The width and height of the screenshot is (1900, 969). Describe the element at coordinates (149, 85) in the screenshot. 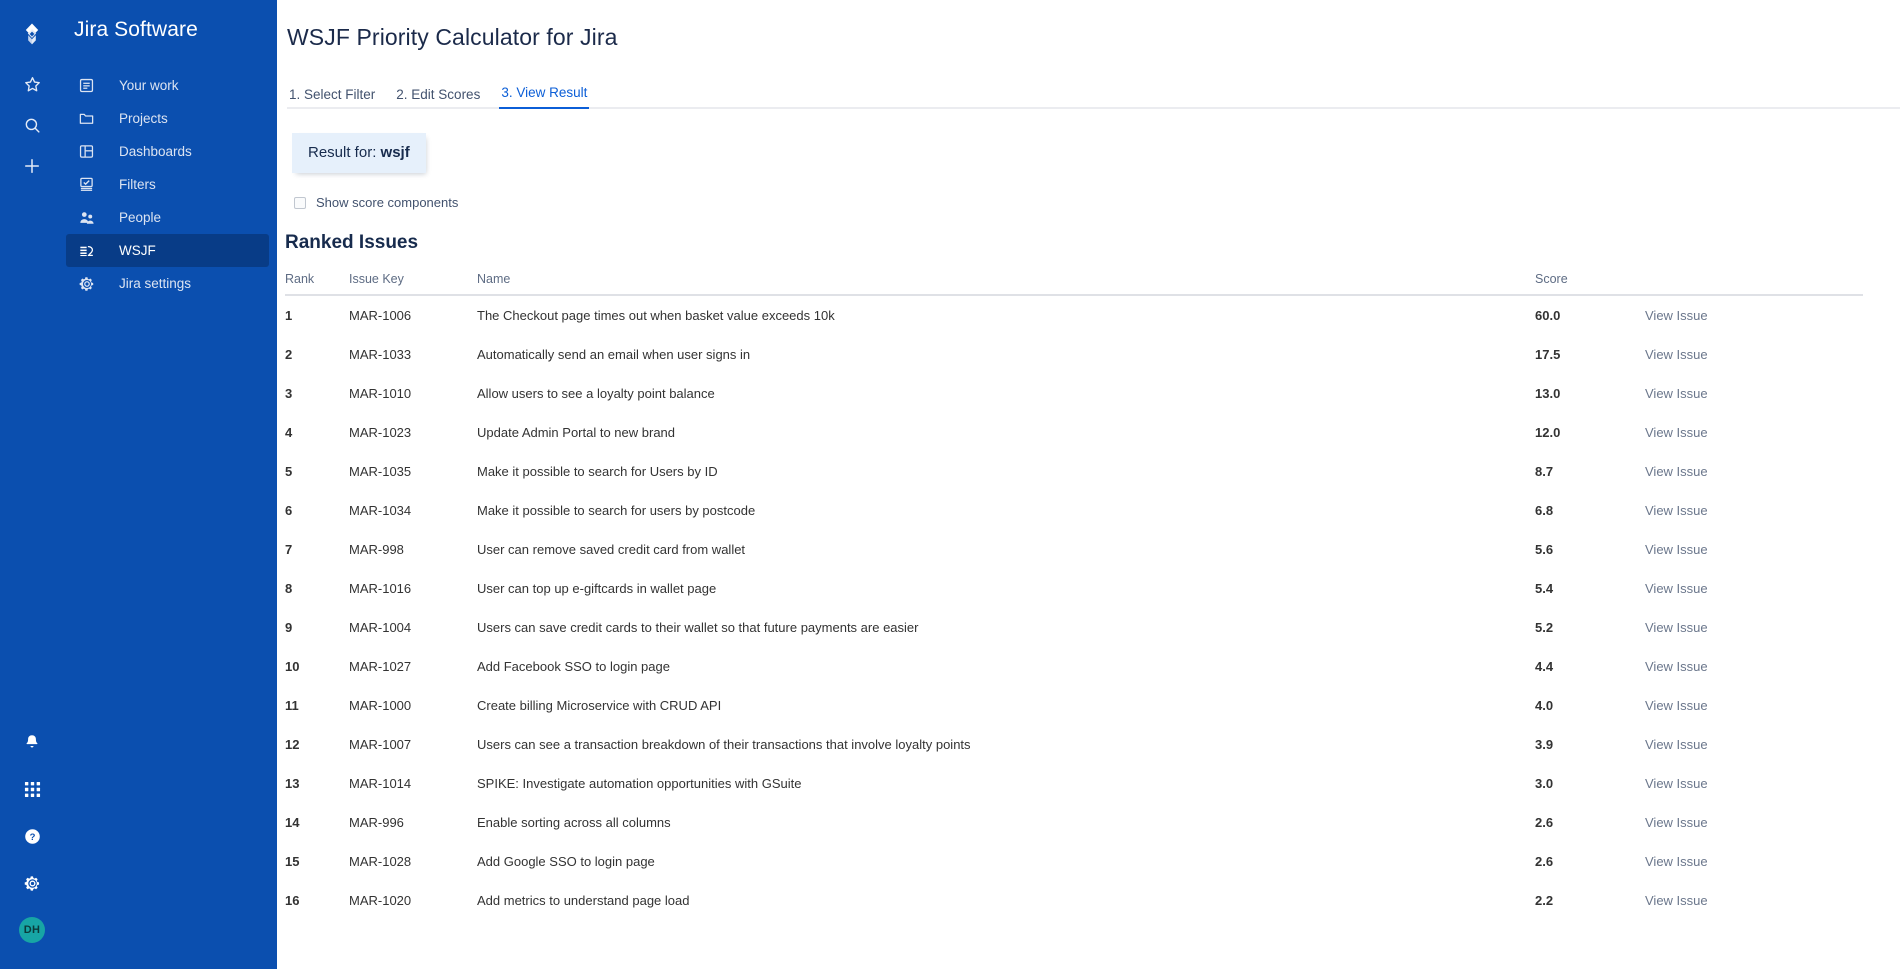

I see `sidebar-item-label: Your work` at that location.